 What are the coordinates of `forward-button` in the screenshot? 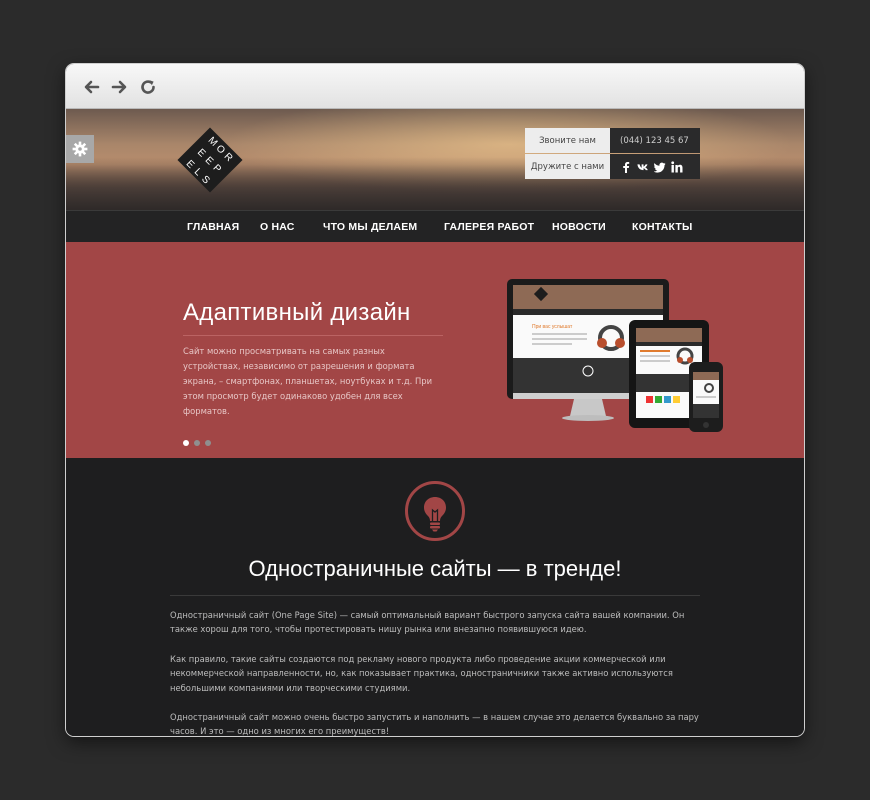 It's located at (119, 87).